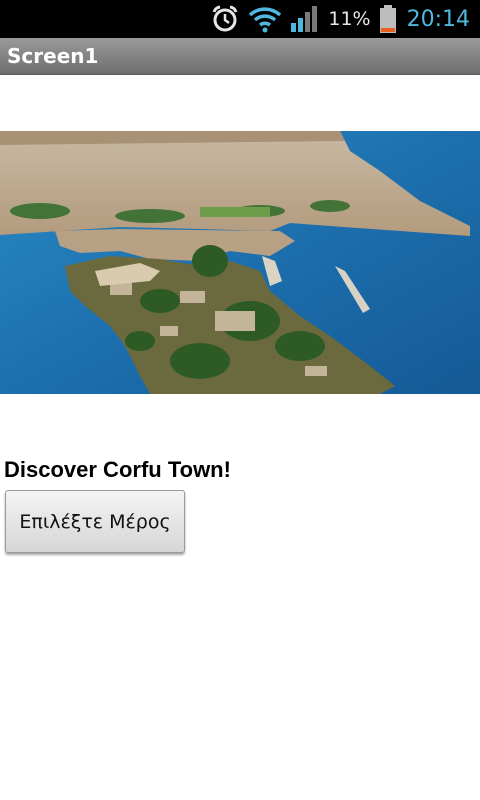 The height and width of the screenshot is (800, 480). I want to click on clock: 20:14, so click(438, 19).